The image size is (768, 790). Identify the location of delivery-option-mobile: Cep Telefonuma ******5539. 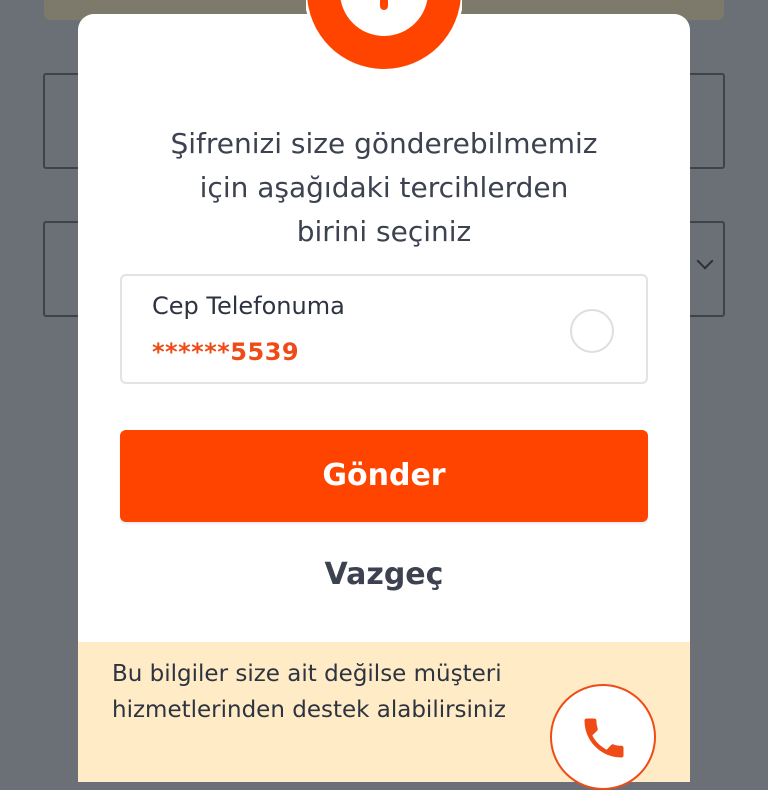
(384, 329).